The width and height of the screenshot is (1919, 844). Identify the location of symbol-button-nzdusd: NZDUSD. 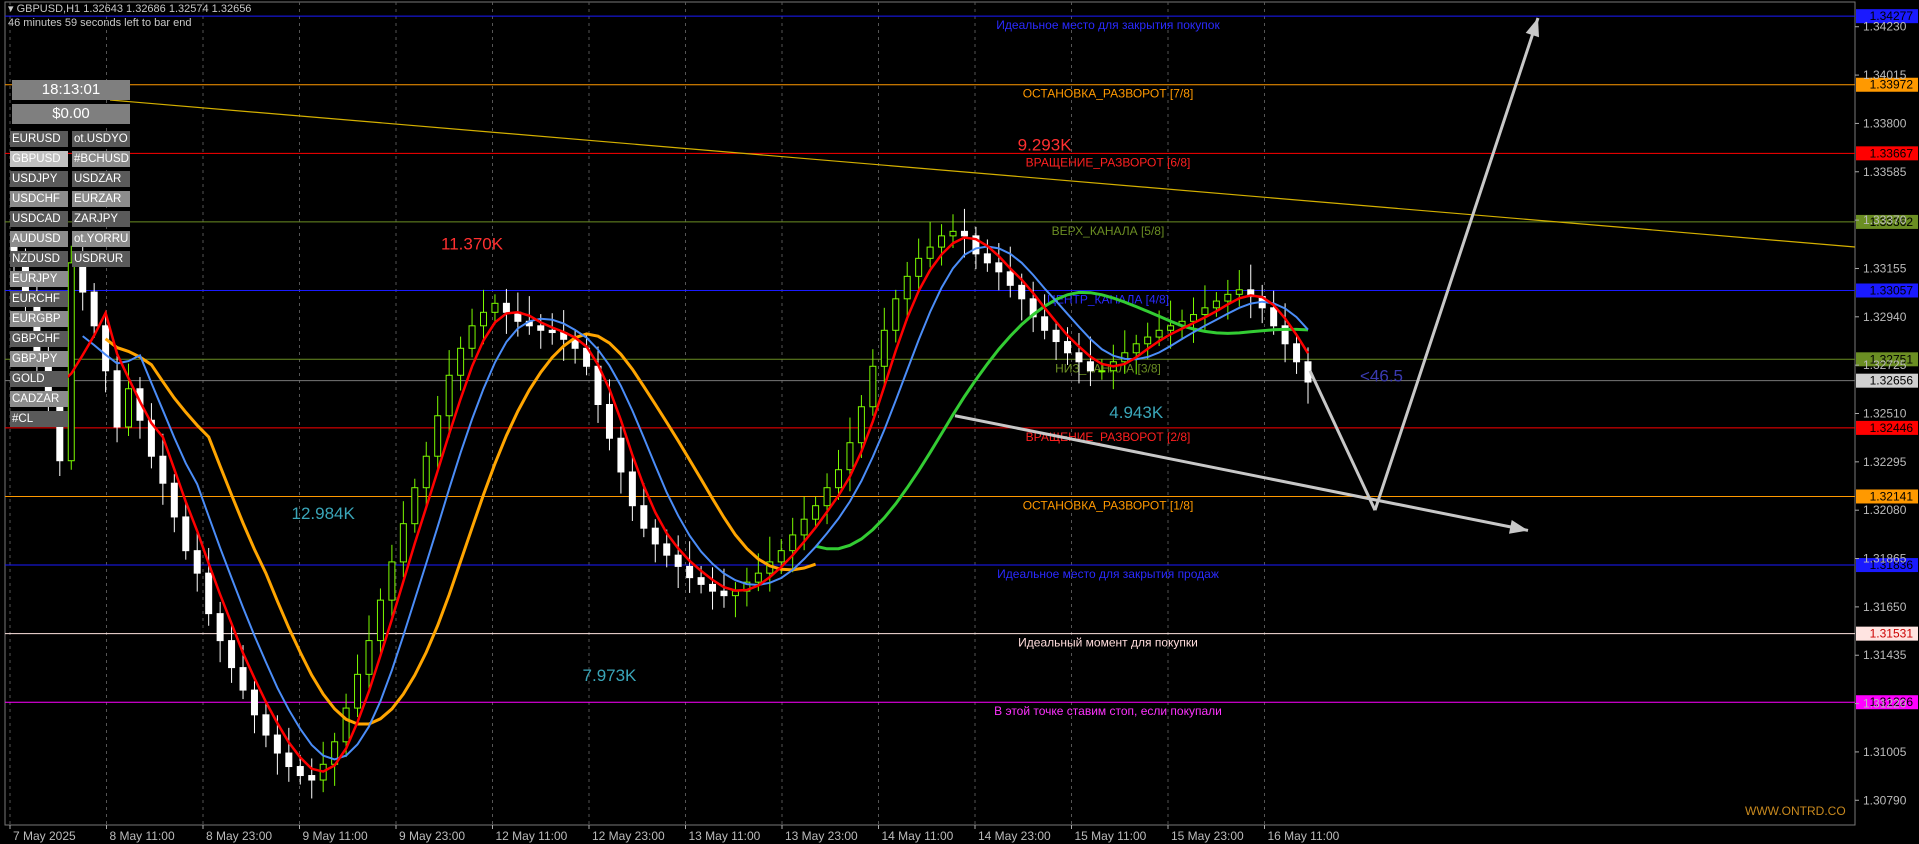
(39, 259).